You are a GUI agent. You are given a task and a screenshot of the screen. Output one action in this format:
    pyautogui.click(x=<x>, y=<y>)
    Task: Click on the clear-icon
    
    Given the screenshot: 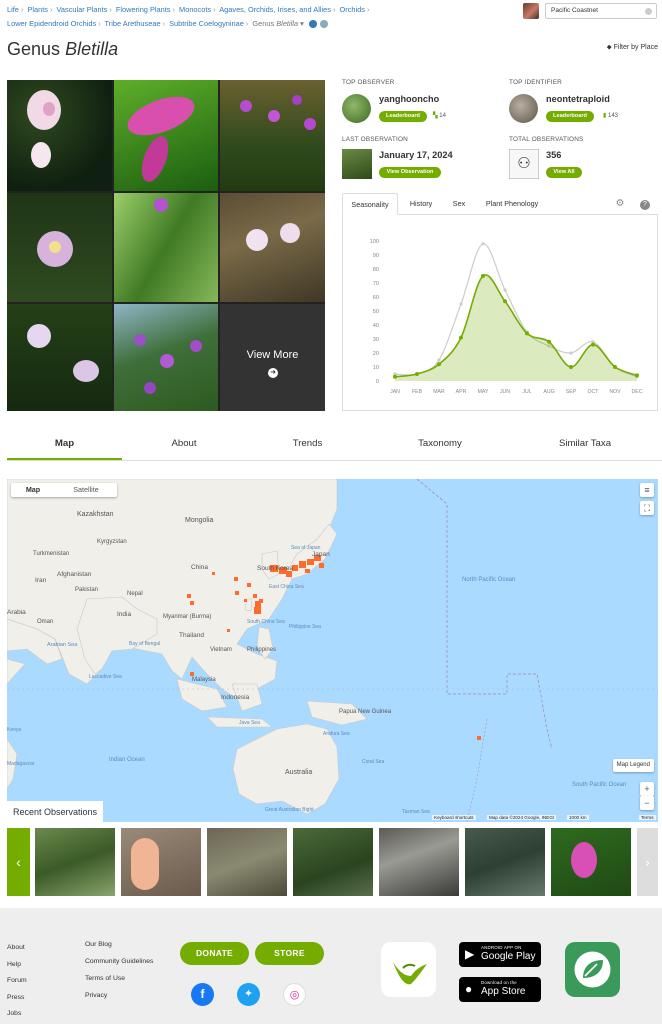 What is the action you would take?
    pyautogui.click(x=648, y=11)
    